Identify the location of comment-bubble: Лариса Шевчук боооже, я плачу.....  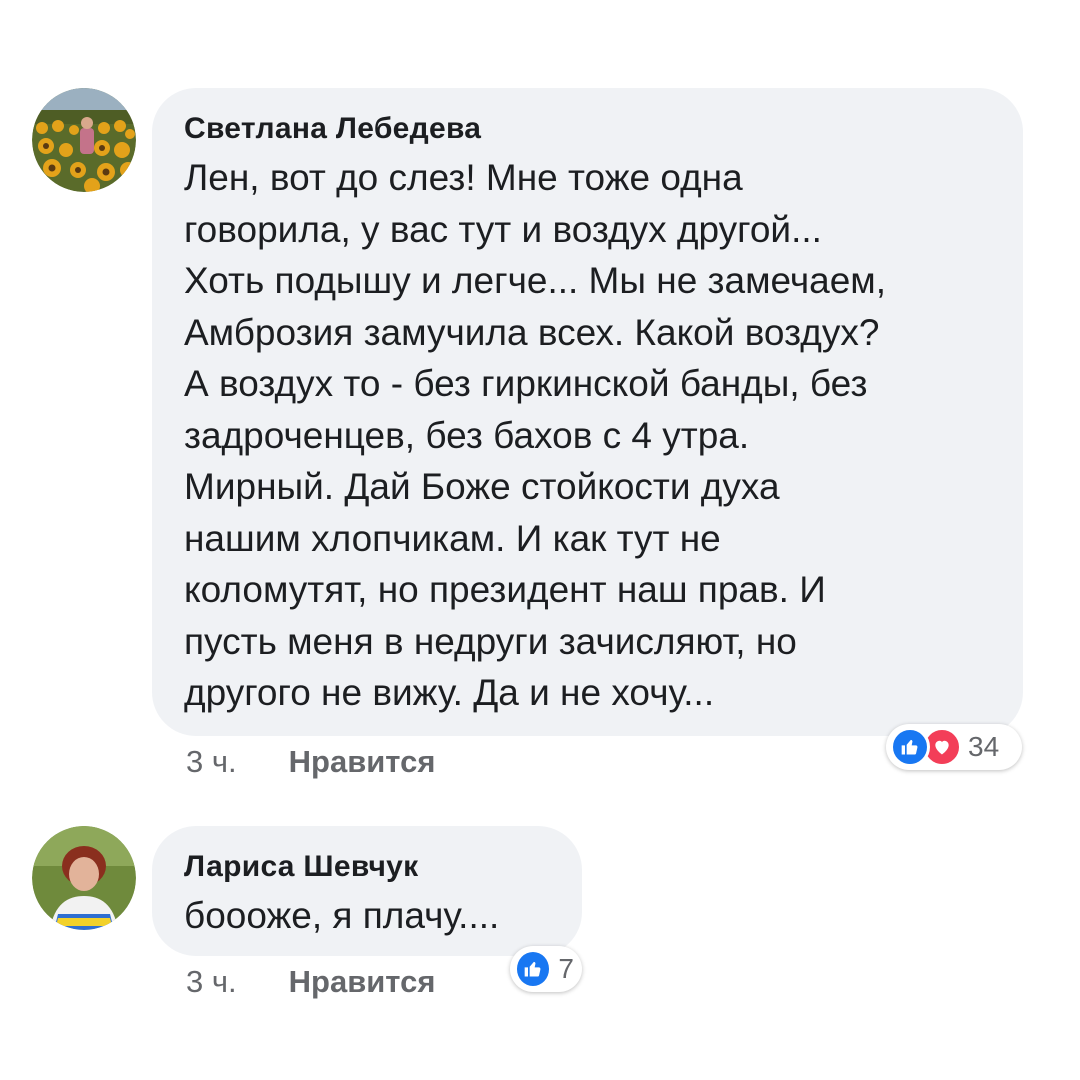
(367, 891).